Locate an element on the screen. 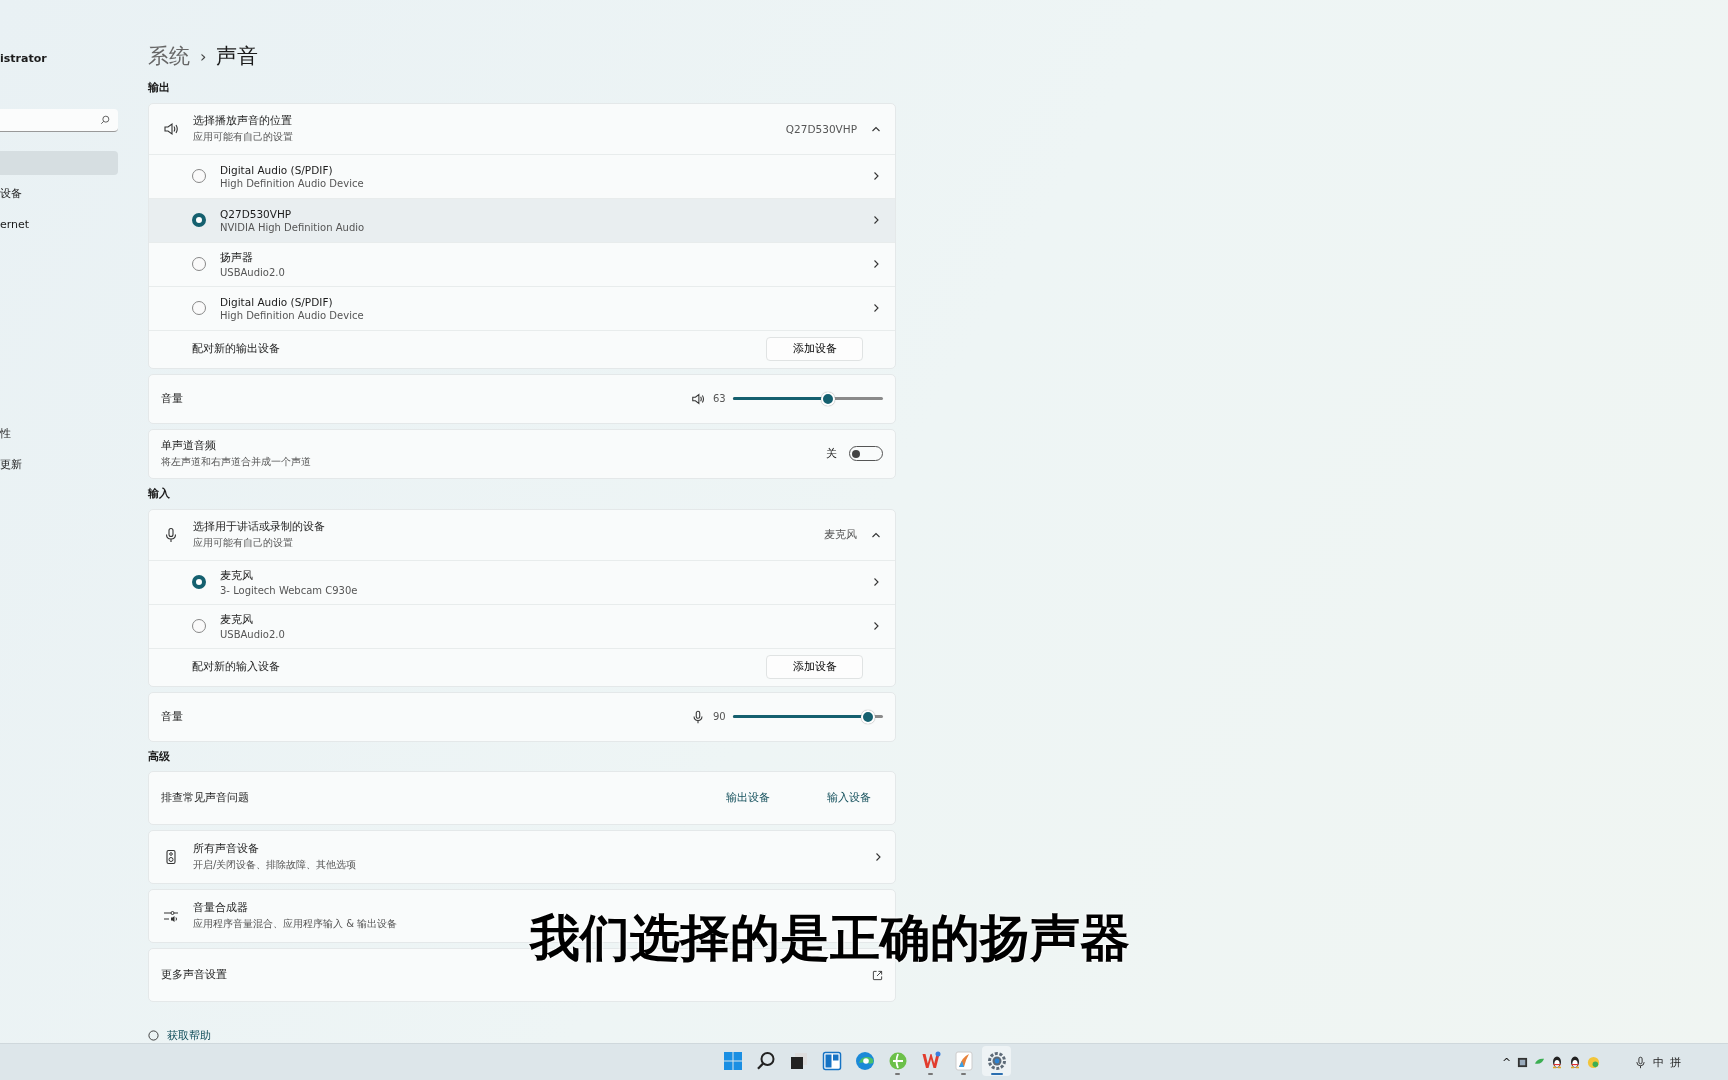 This screenshot has width=1728, height=1080. volume-reading: 63 is located at coordinates (720, 399).